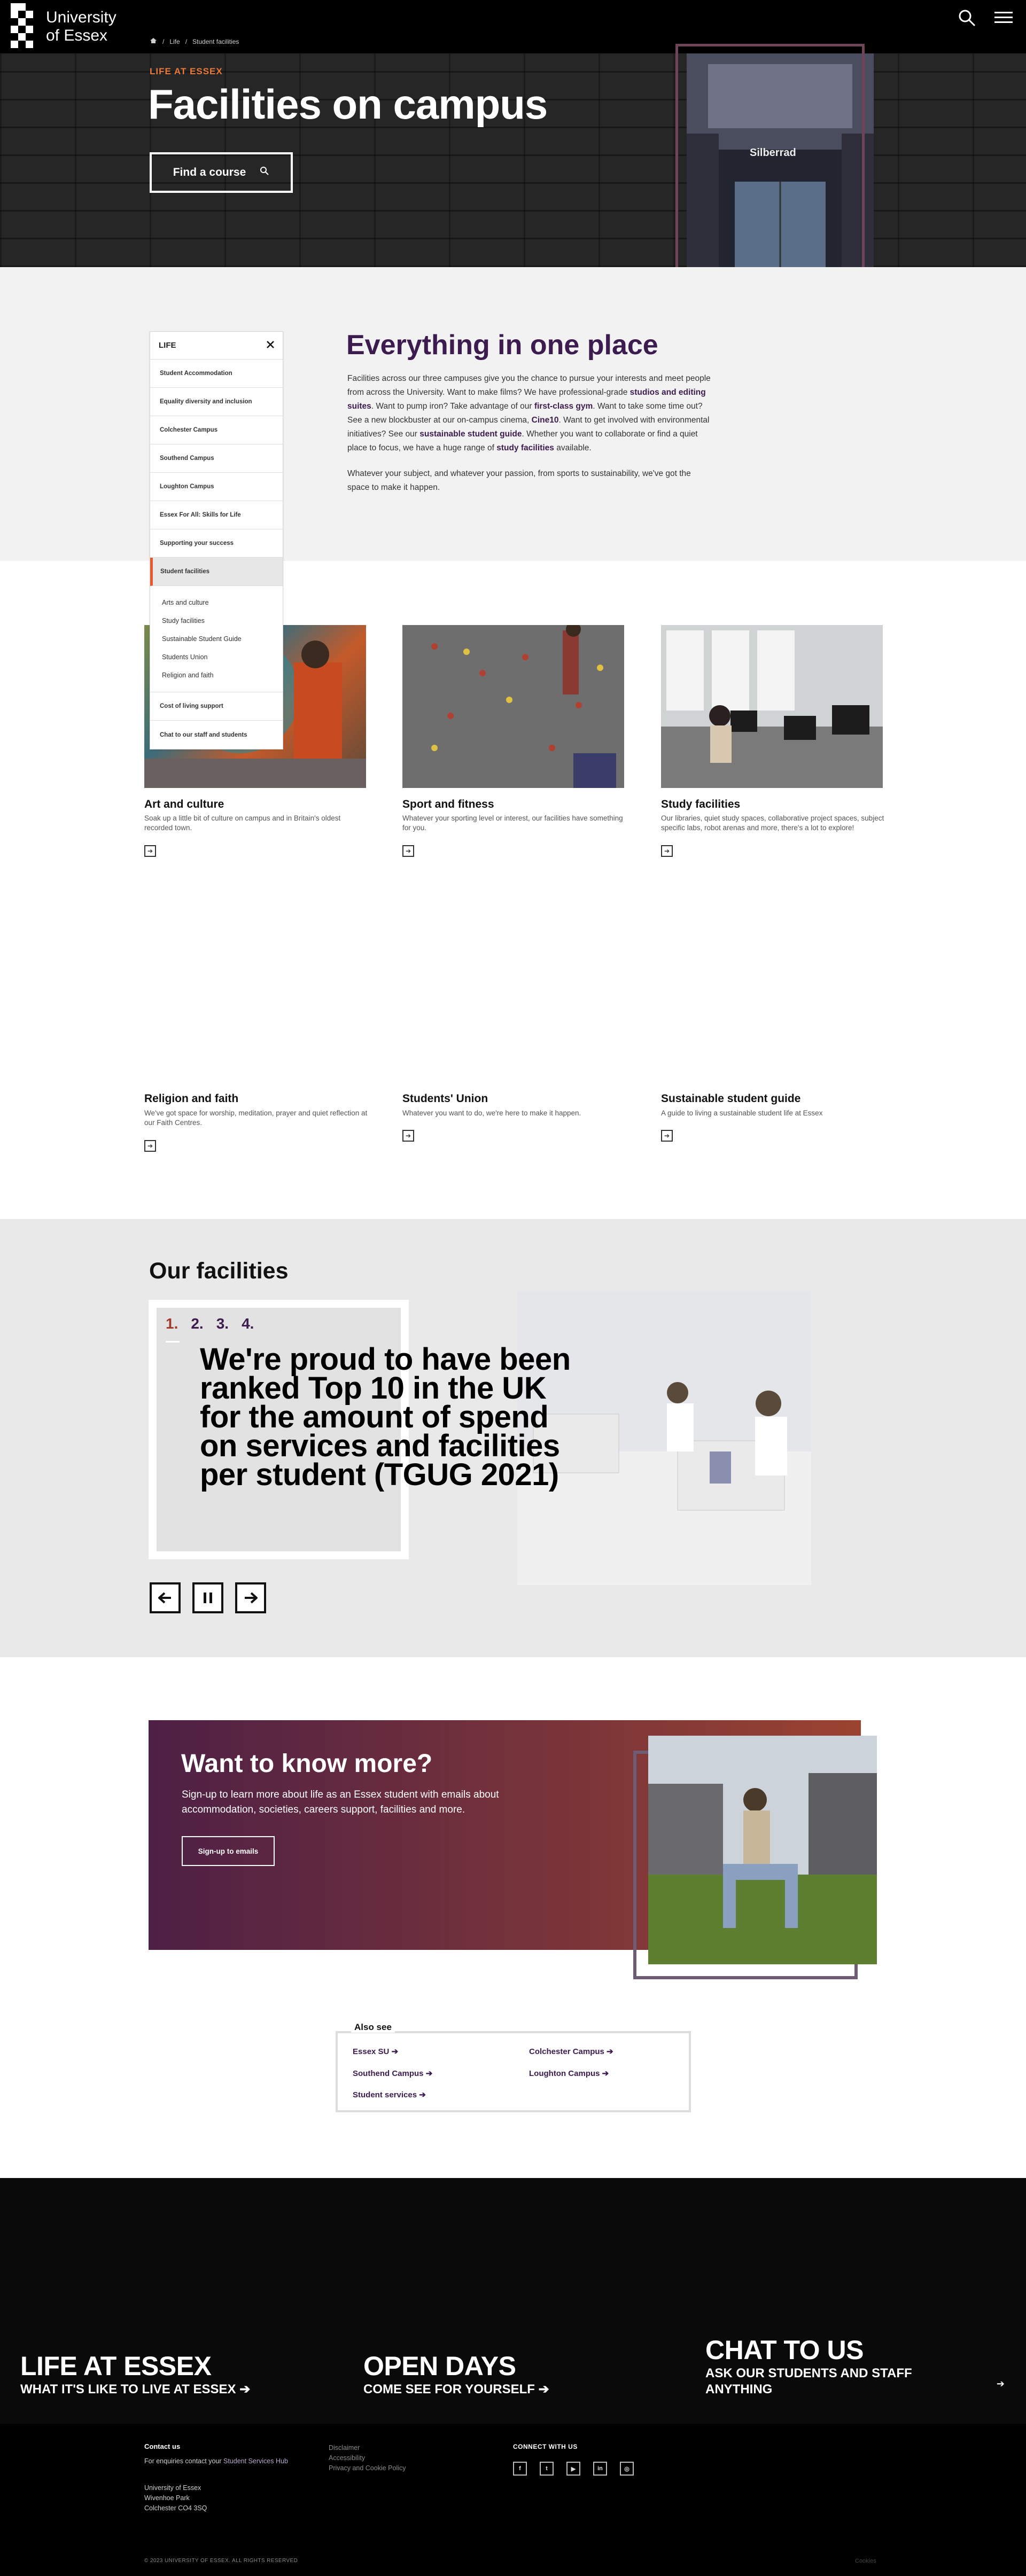  Describe the element at coordinates (520, 2469) in the screenshot. I see `facebook-icon: f` at that location.